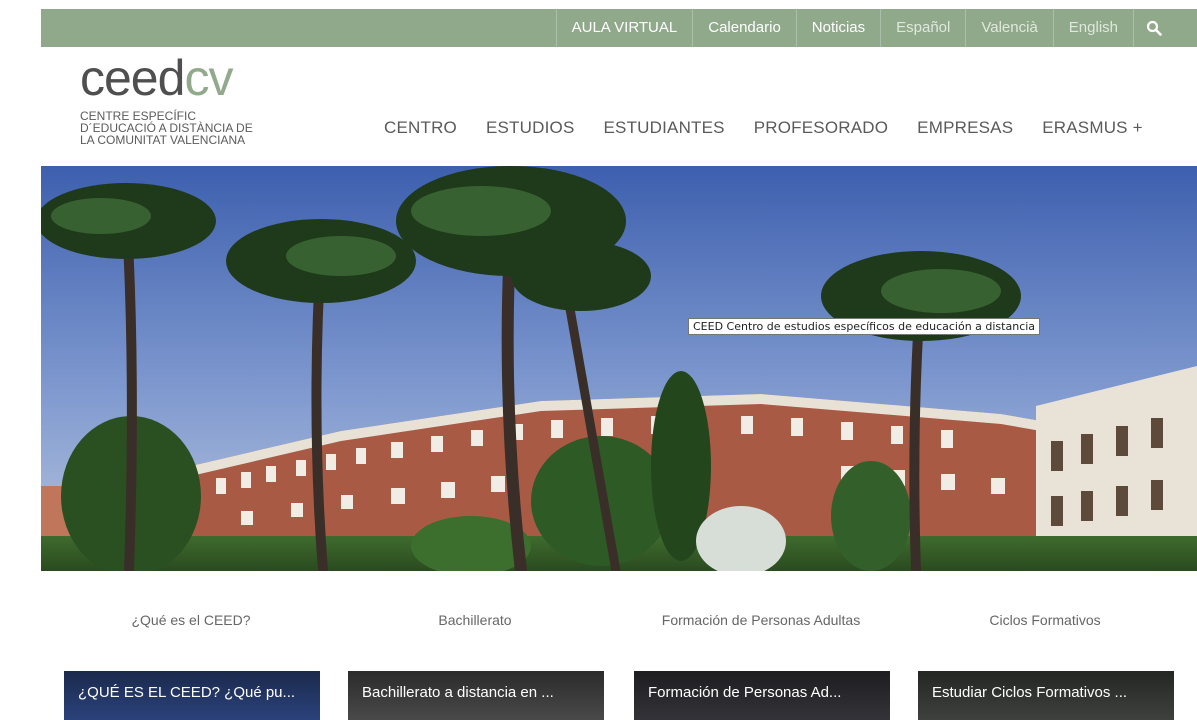 The image size is (1197, 720). What do you see at coordinates (821, 128) in the screenshot?
I see `main-nav-profesorado: PROFESORADO` at bounding box center [821, 128].